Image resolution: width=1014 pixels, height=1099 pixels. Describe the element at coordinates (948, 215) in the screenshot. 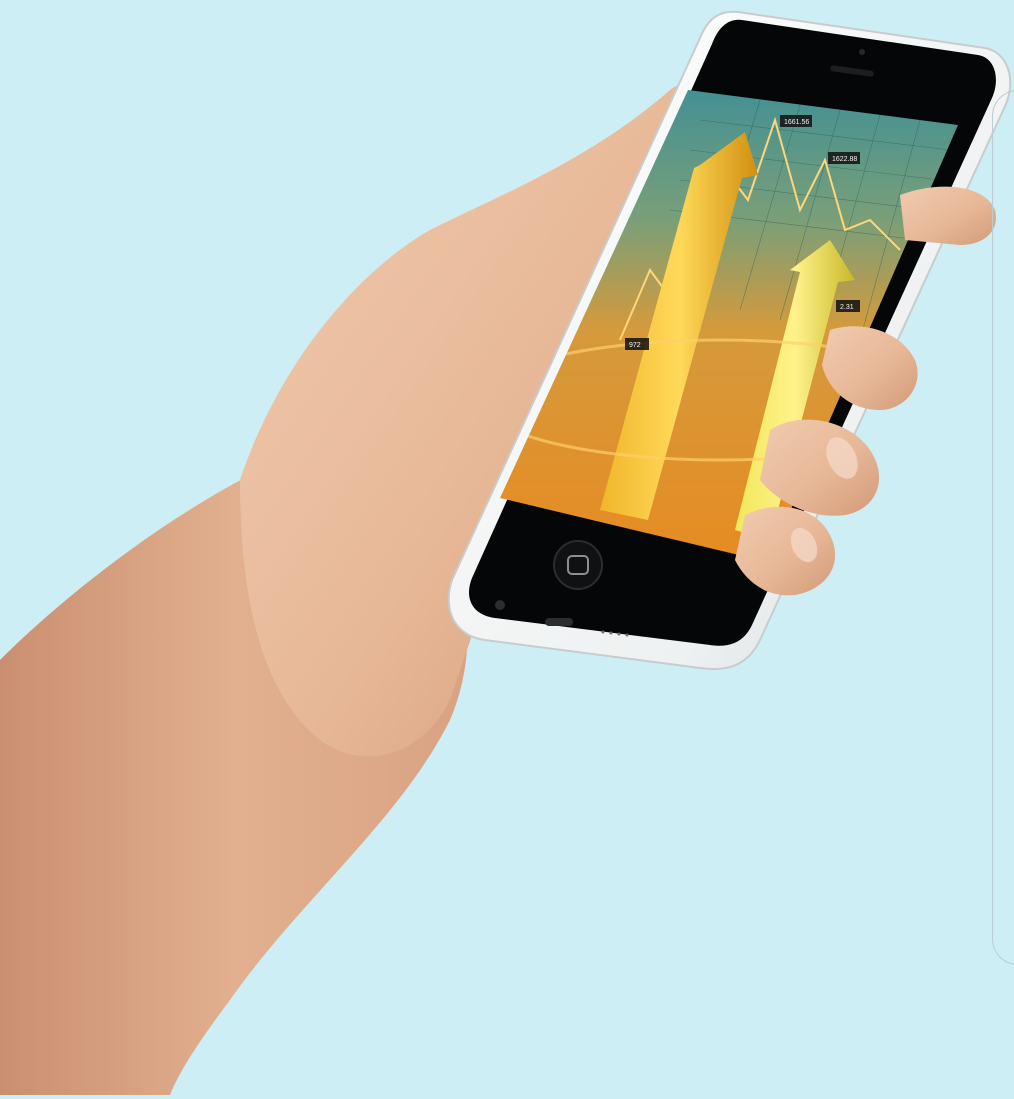

I see `thumb` at that location.